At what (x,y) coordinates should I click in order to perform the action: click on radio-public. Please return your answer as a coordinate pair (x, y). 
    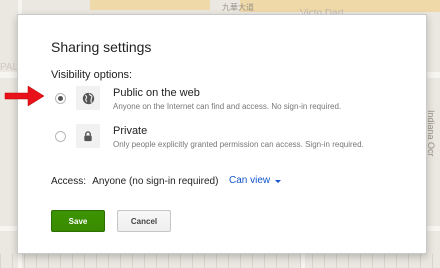
    Looking at the image, I should click on (60, 98).